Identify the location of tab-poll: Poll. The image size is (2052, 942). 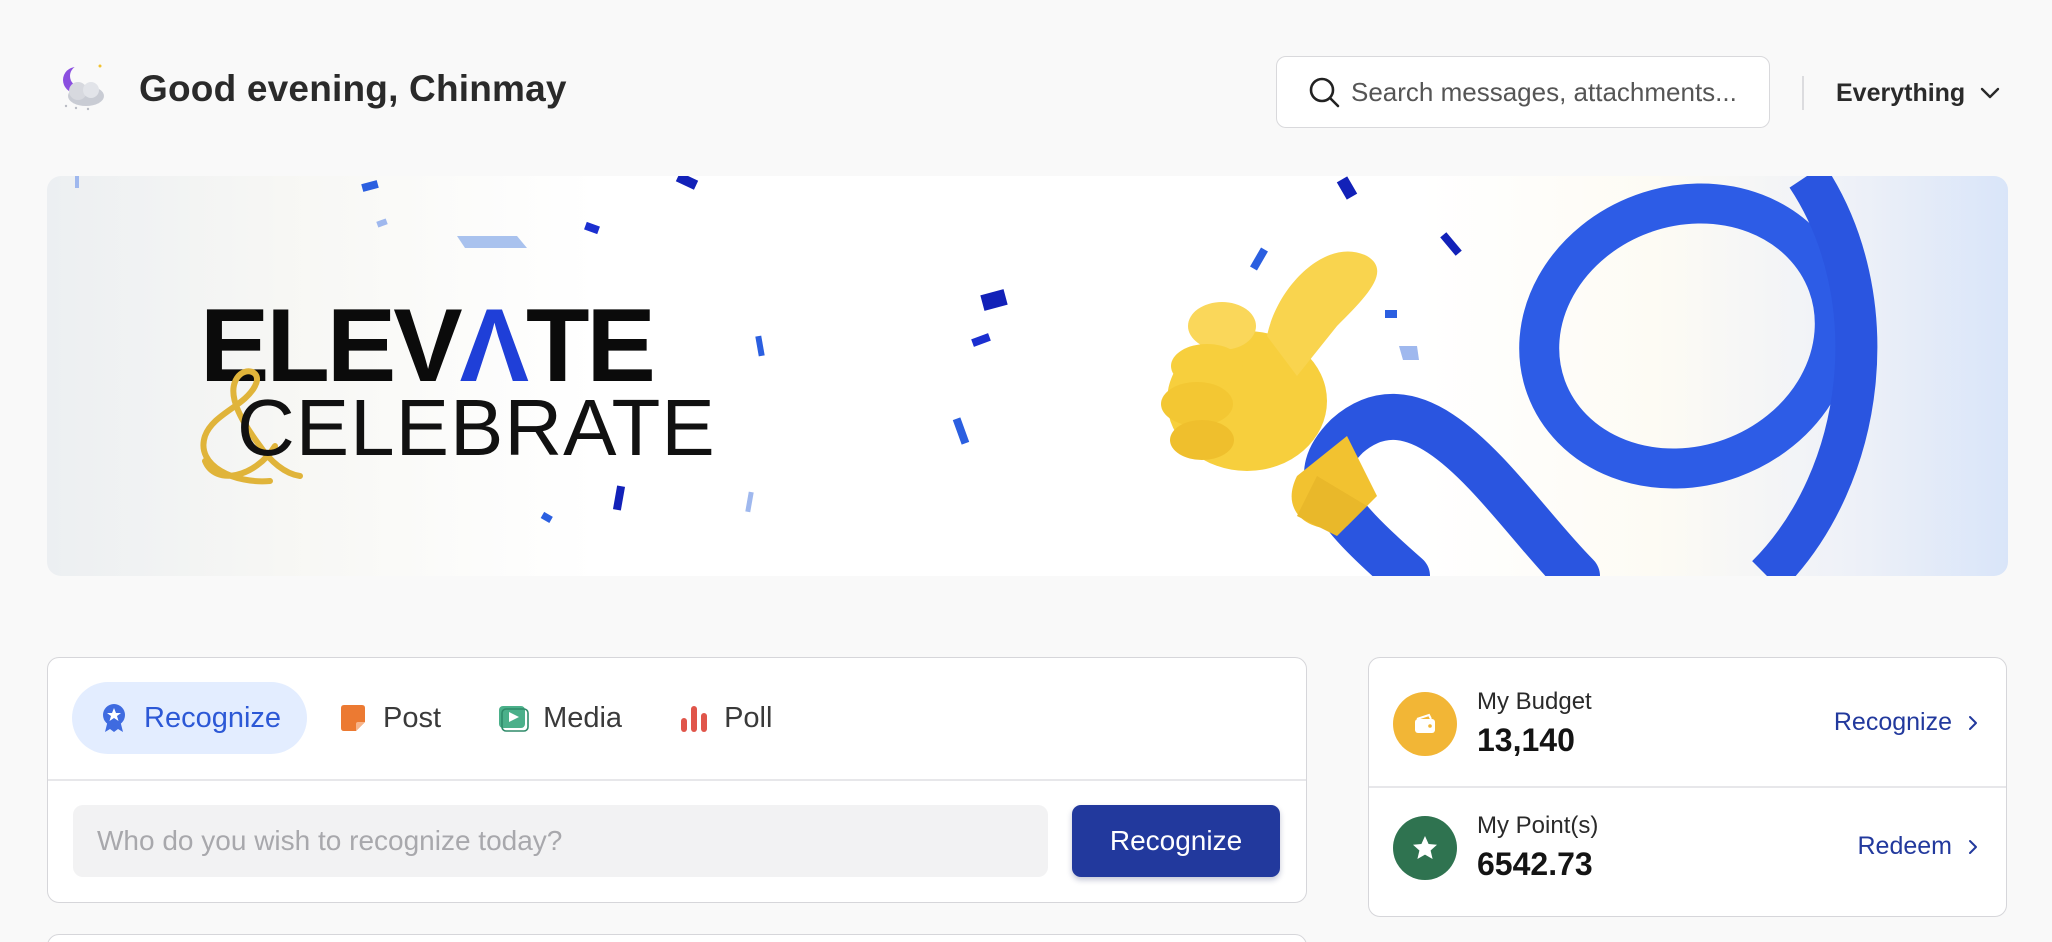
(725, 718).